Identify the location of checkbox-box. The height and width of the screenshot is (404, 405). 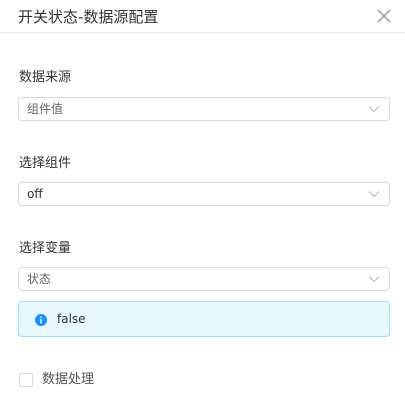
(26, 380).